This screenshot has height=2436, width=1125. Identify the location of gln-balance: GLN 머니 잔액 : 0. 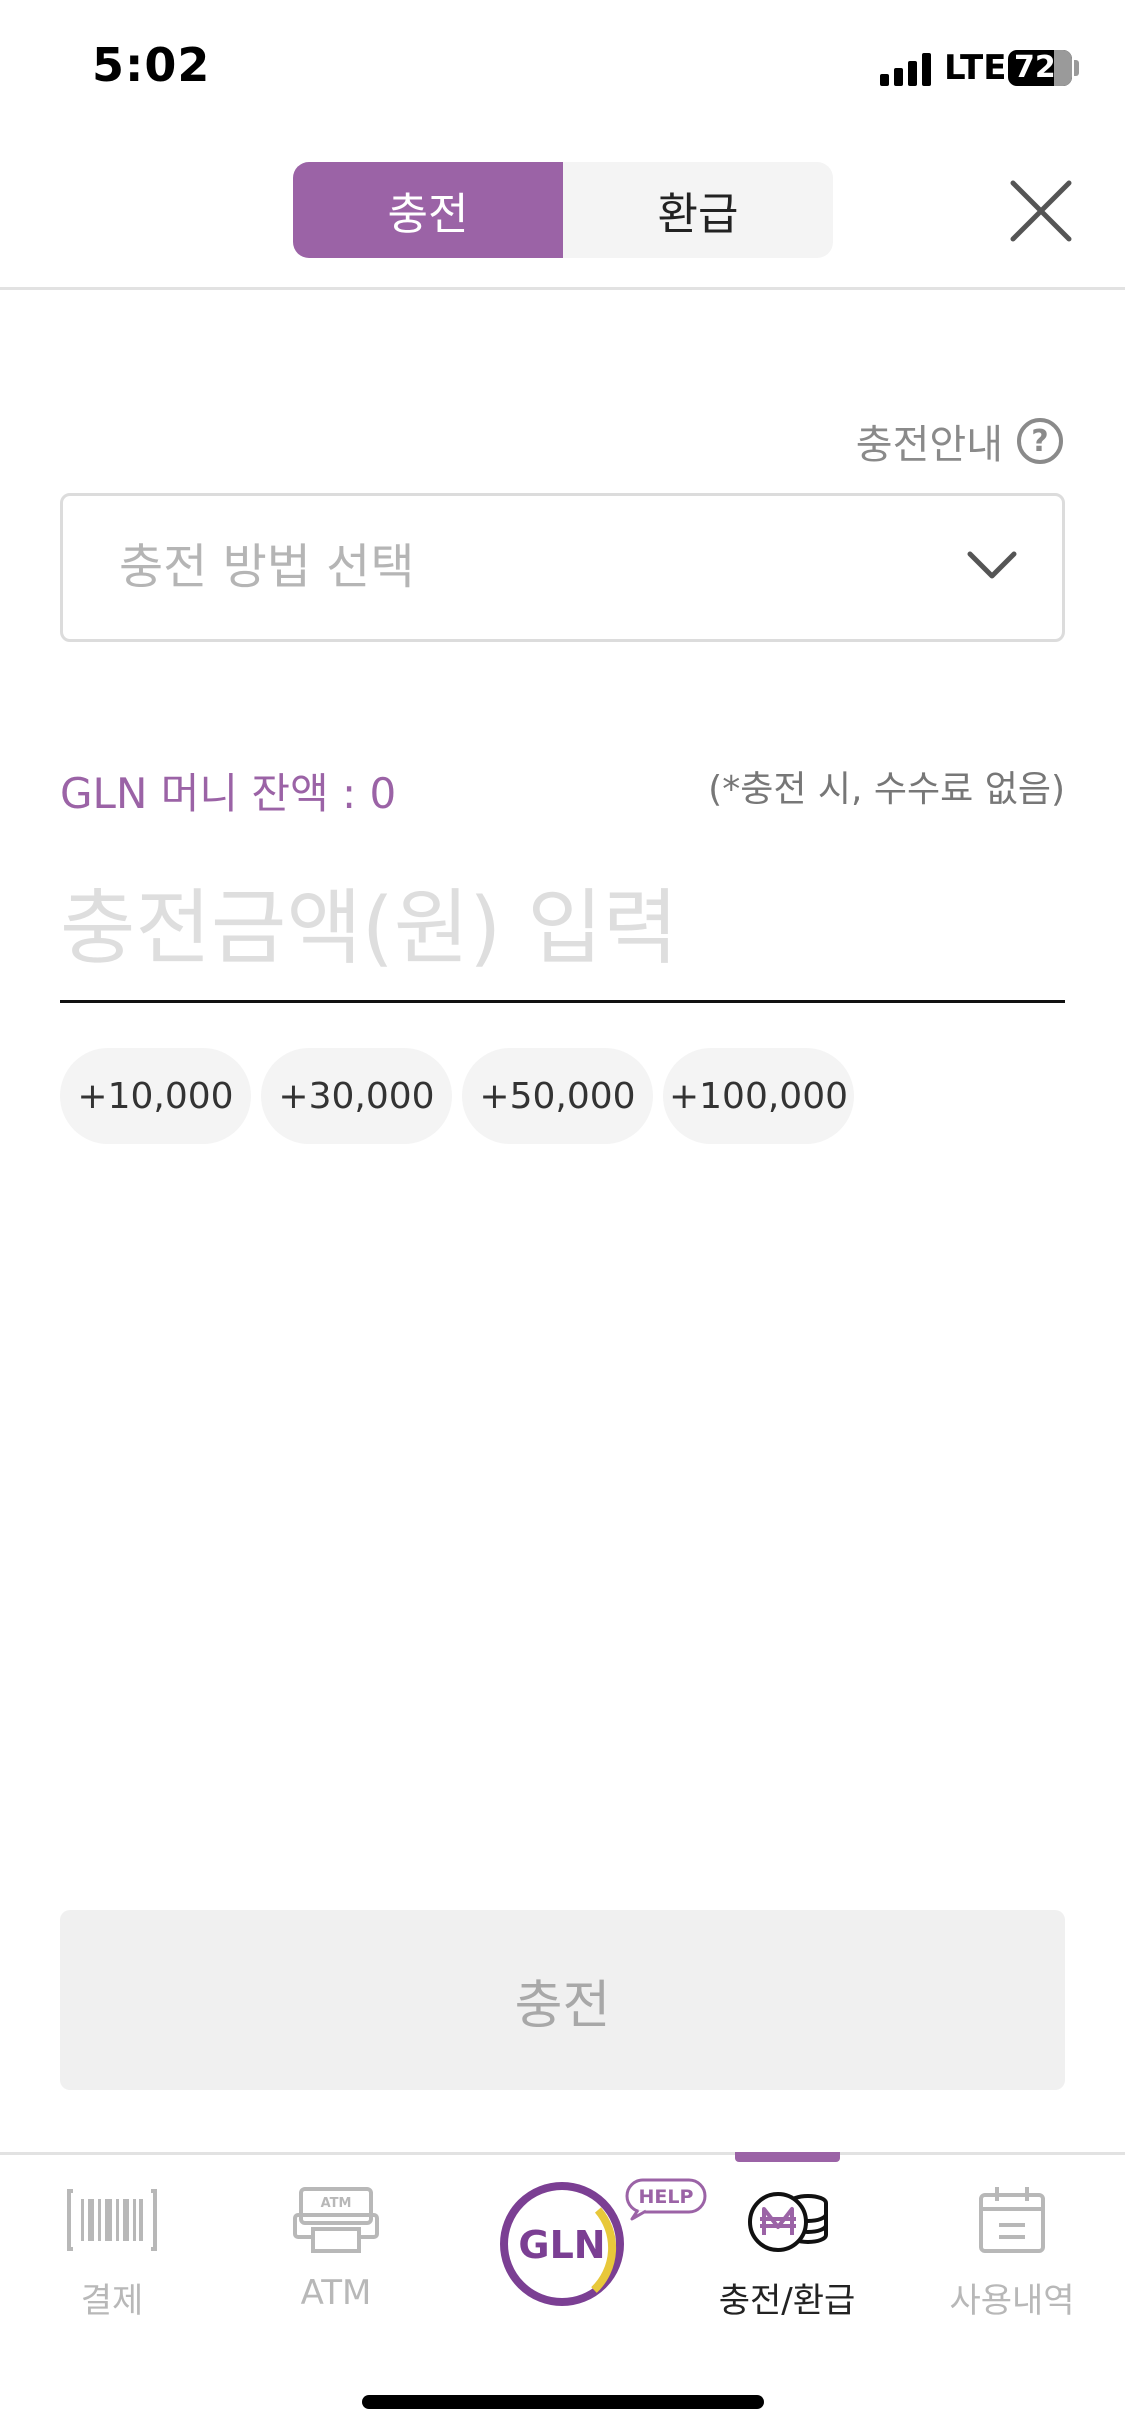
(228, 793).